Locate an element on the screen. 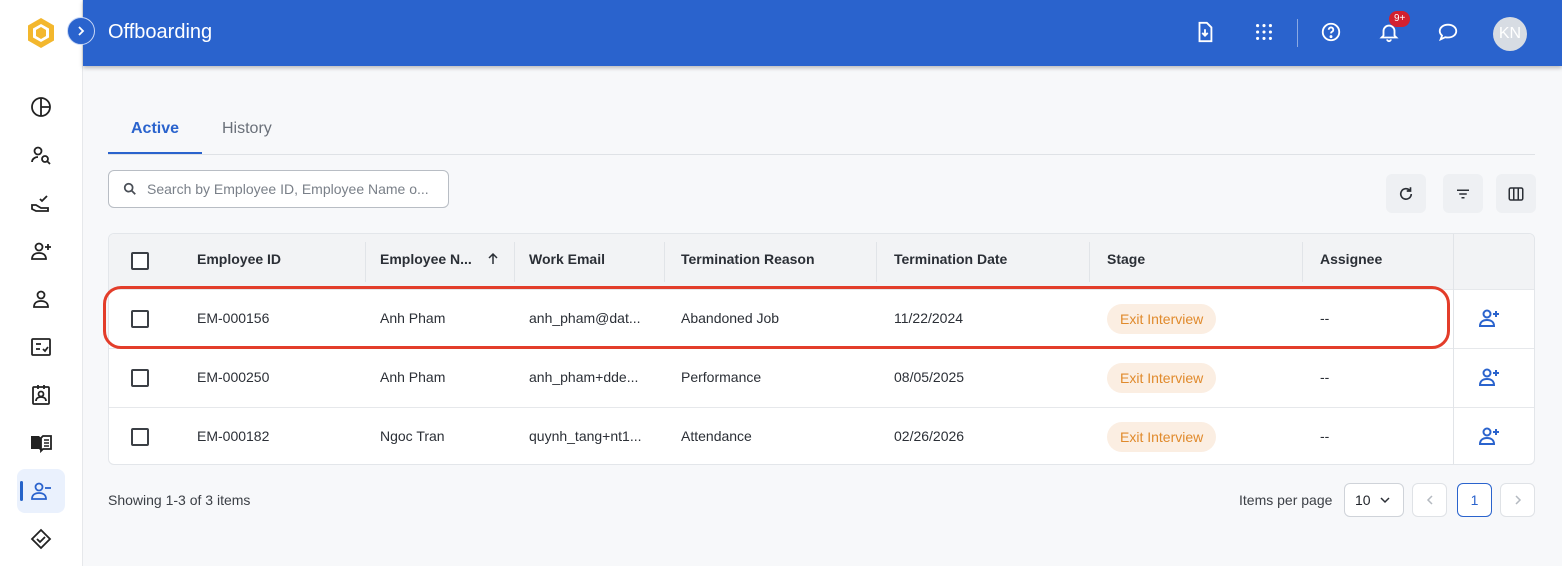 The width and height of the screenshot is (1562, 566). sidebar-item-handbook is located at coordinates (41, 443).